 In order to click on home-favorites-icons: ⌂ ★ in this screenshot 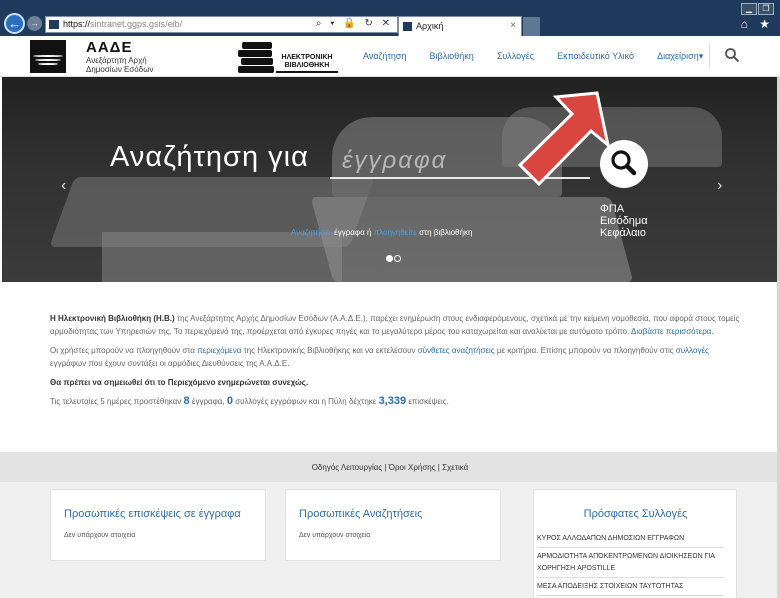, I will do `click(757, 24)`.